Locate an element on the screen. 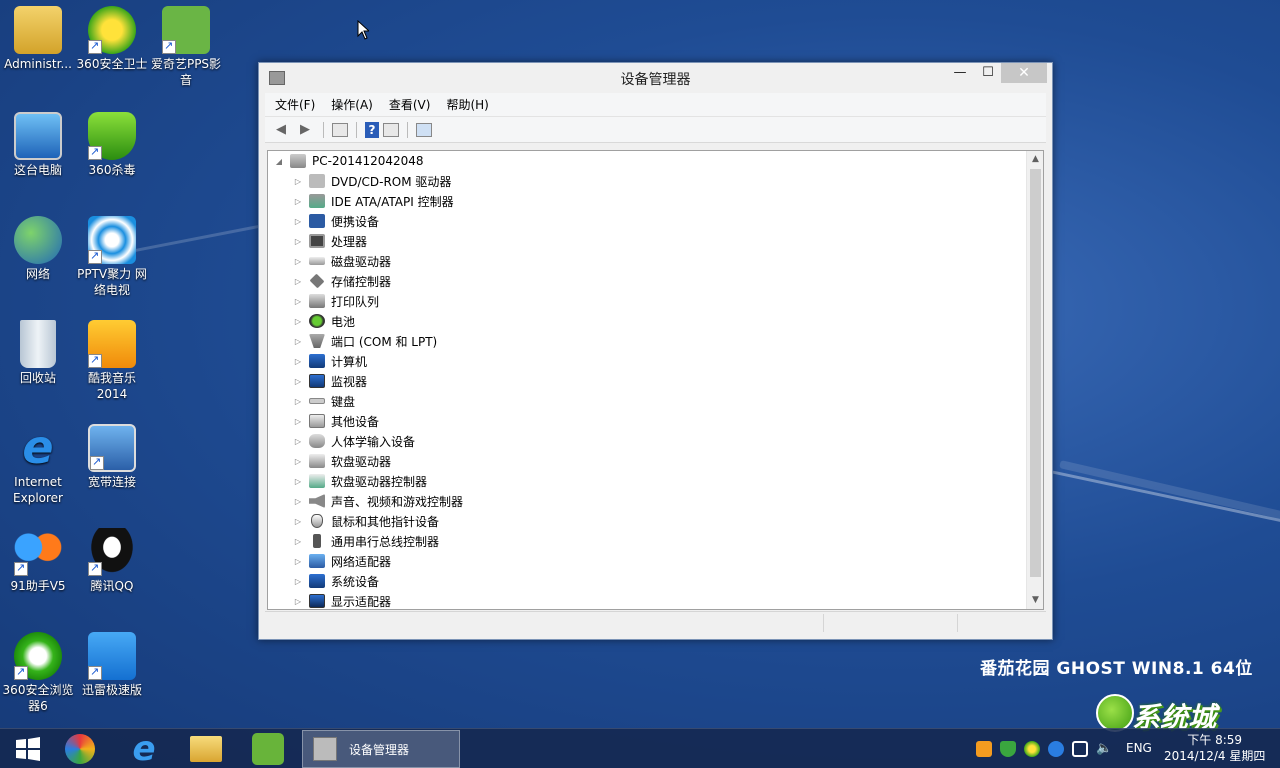 The width and height of the screenshot is (1280, 768). menu-view: 查看(V) is located at coordinates (410, 104).